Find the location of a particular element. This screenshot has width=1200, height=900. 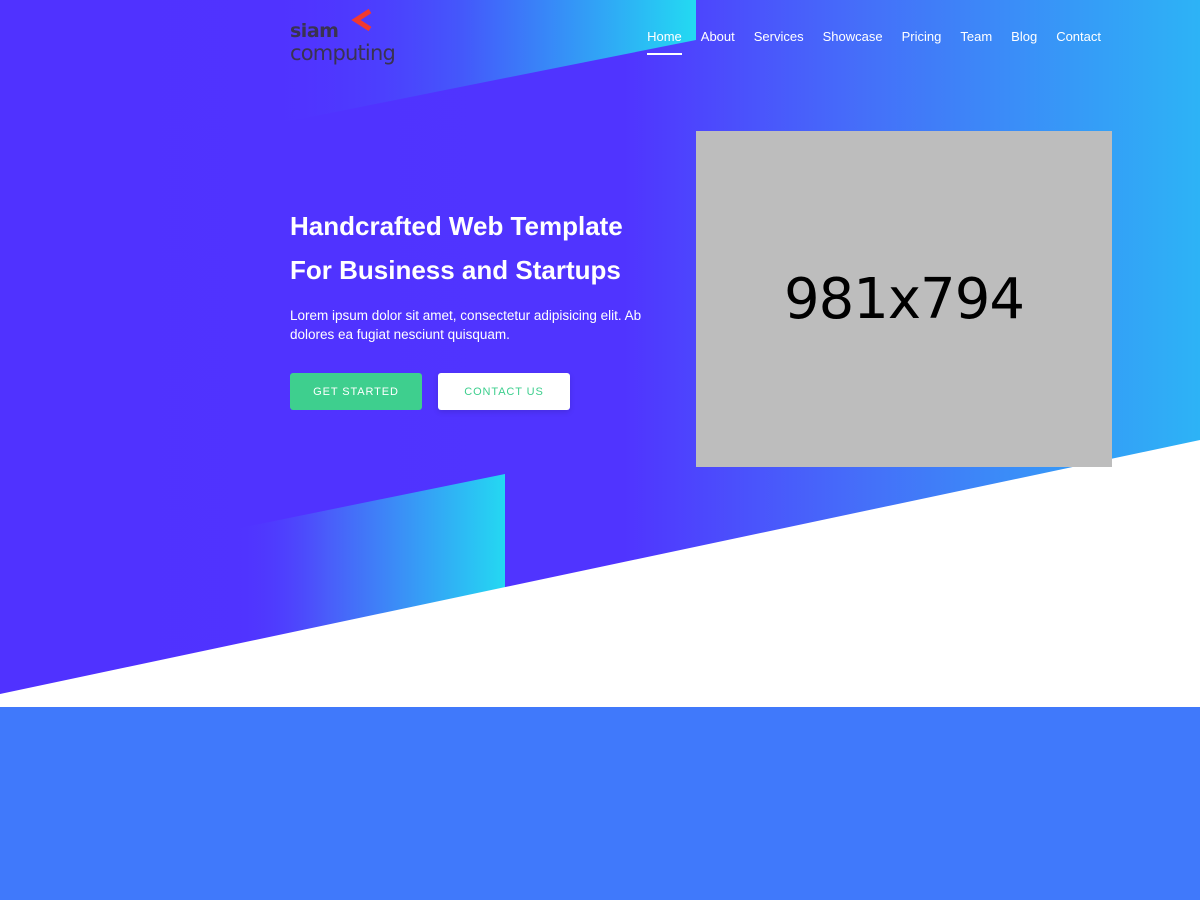

nav-item-contact: Contact is located at coordinates (1078, 37).